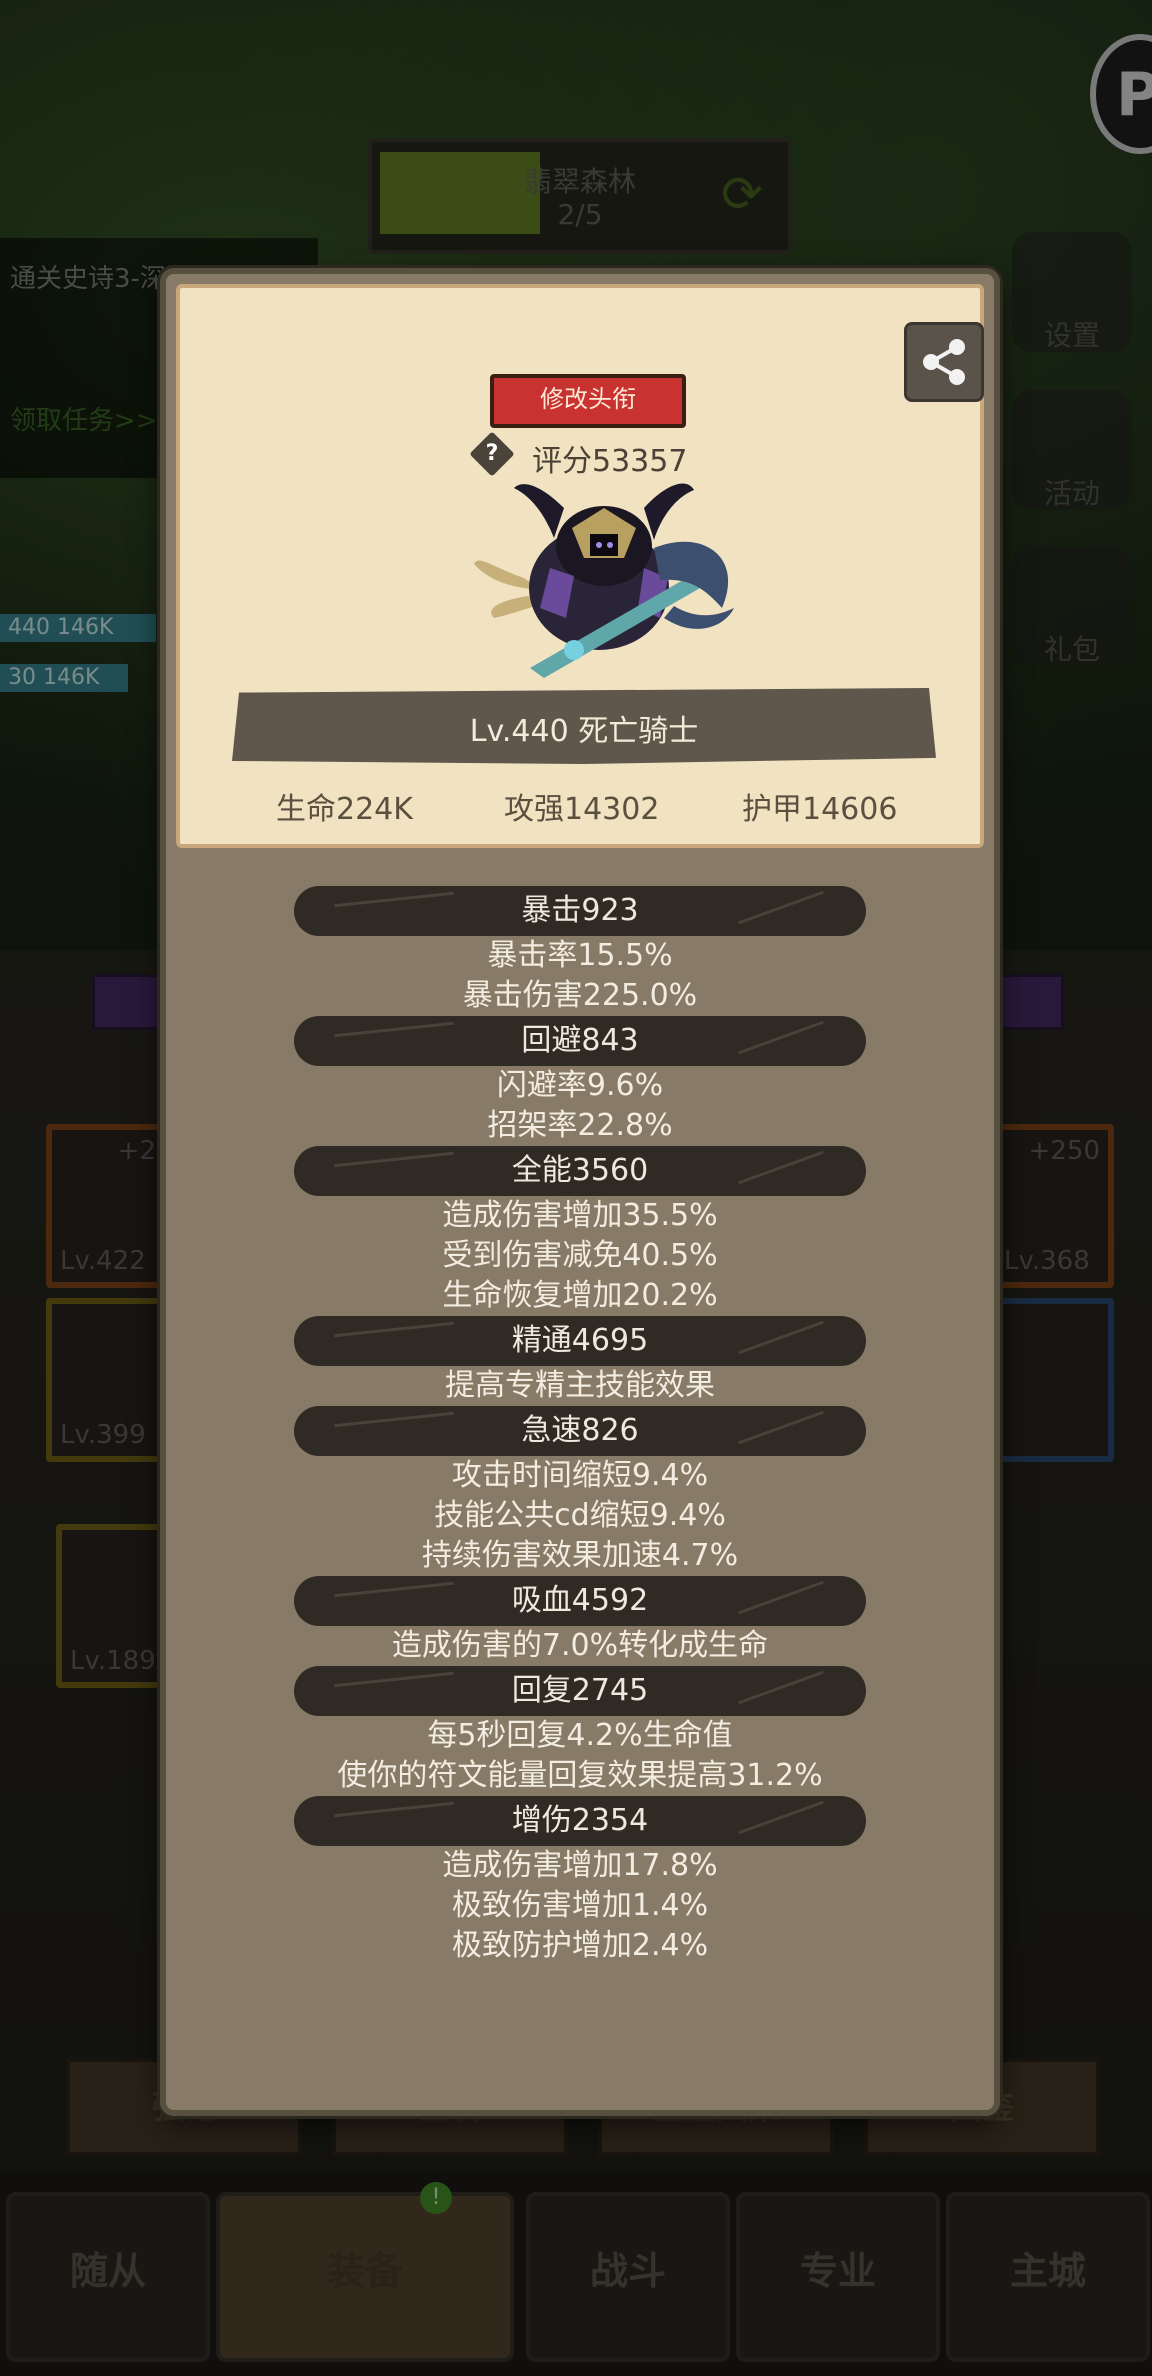 The width and height of the screenshot is (1152, 2376). Describe the element at coordinates (344, 809) in the screenshot. I see `stat-hp: 生命224K` at that location.